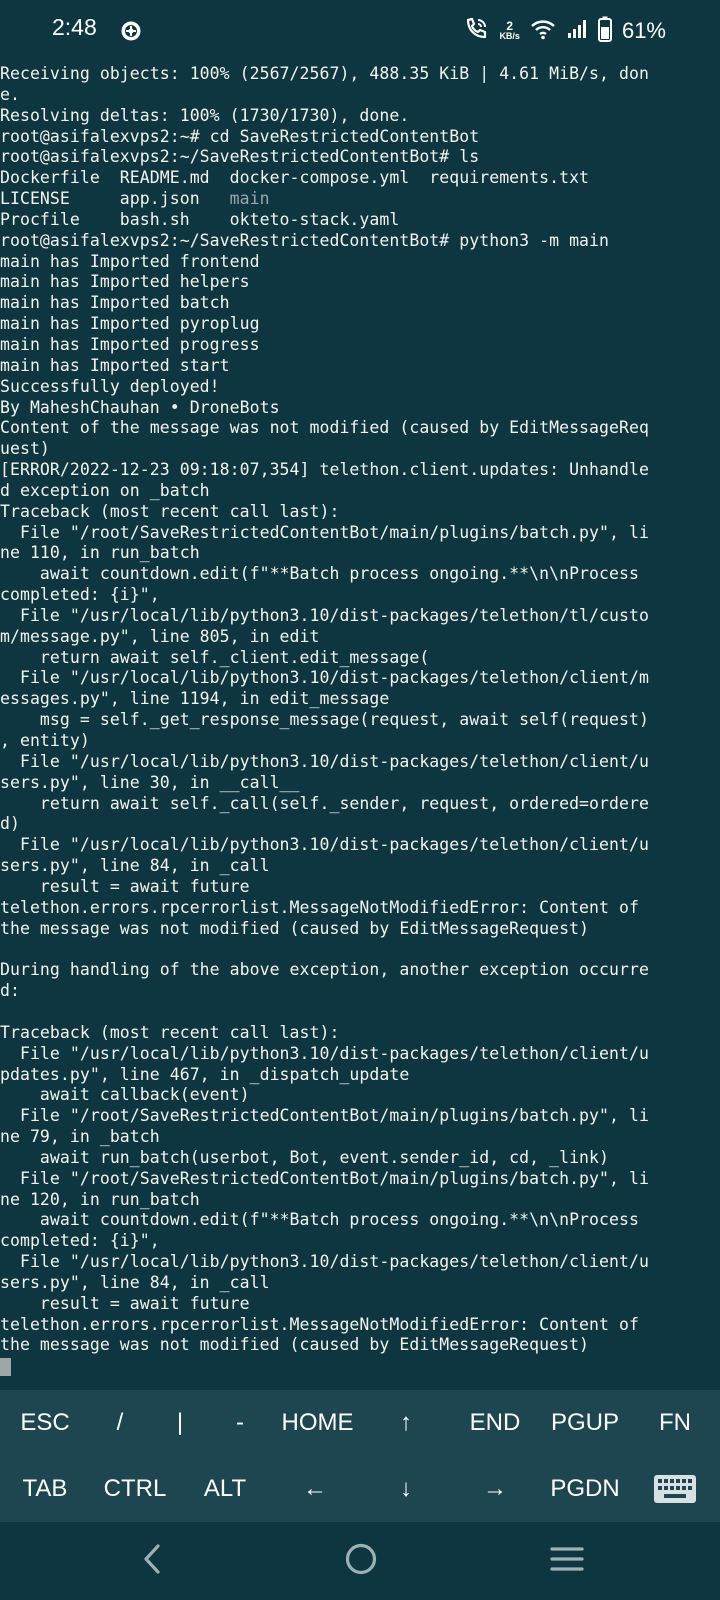 The image size is (720, 1600). Describe the element at coordinates (110, 386) in the screenshot. I see `terminal-line: Successfully deployed!` at that location.